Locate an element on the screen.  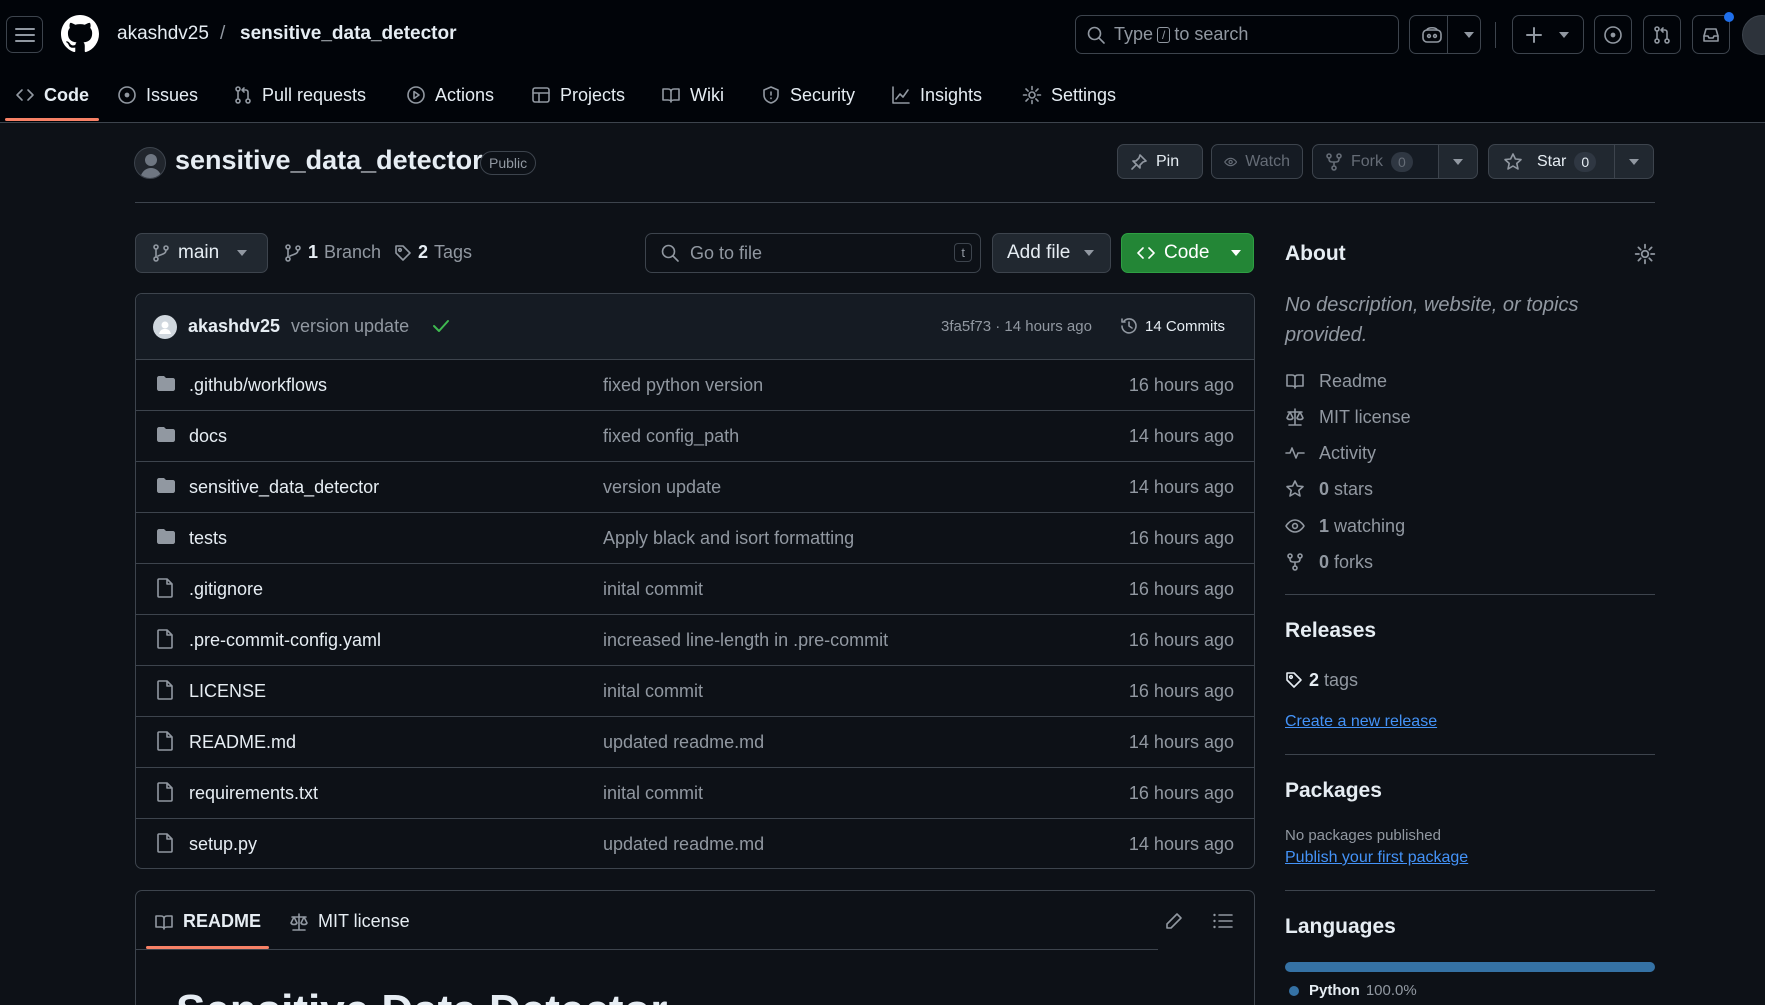
pin-button: Pin is located at coordinates (1160, 161).